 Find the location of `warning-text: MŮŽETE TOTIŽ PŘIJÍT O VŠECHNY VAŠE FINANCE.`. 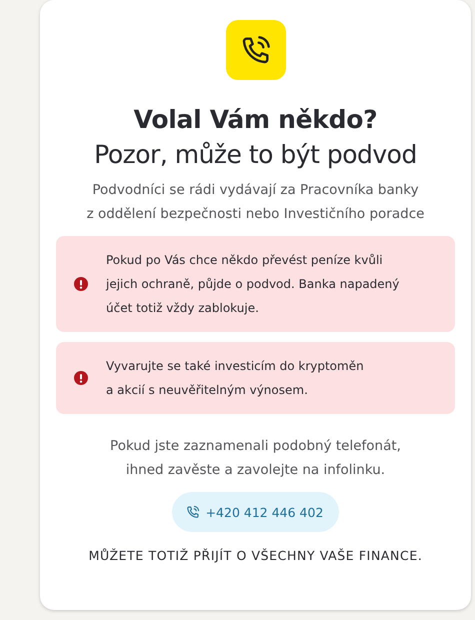

warning-text: MŮŽETE TOTIŽ PŘIJÍT O VŠECHNY VAŠE FINANCE. is located at coordinates (255, 555).